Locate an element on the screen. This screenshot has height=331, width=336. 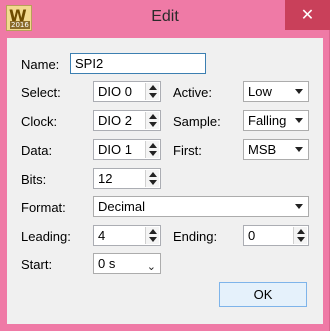
sample-label: Sample: is located at coordinates (197, 121).